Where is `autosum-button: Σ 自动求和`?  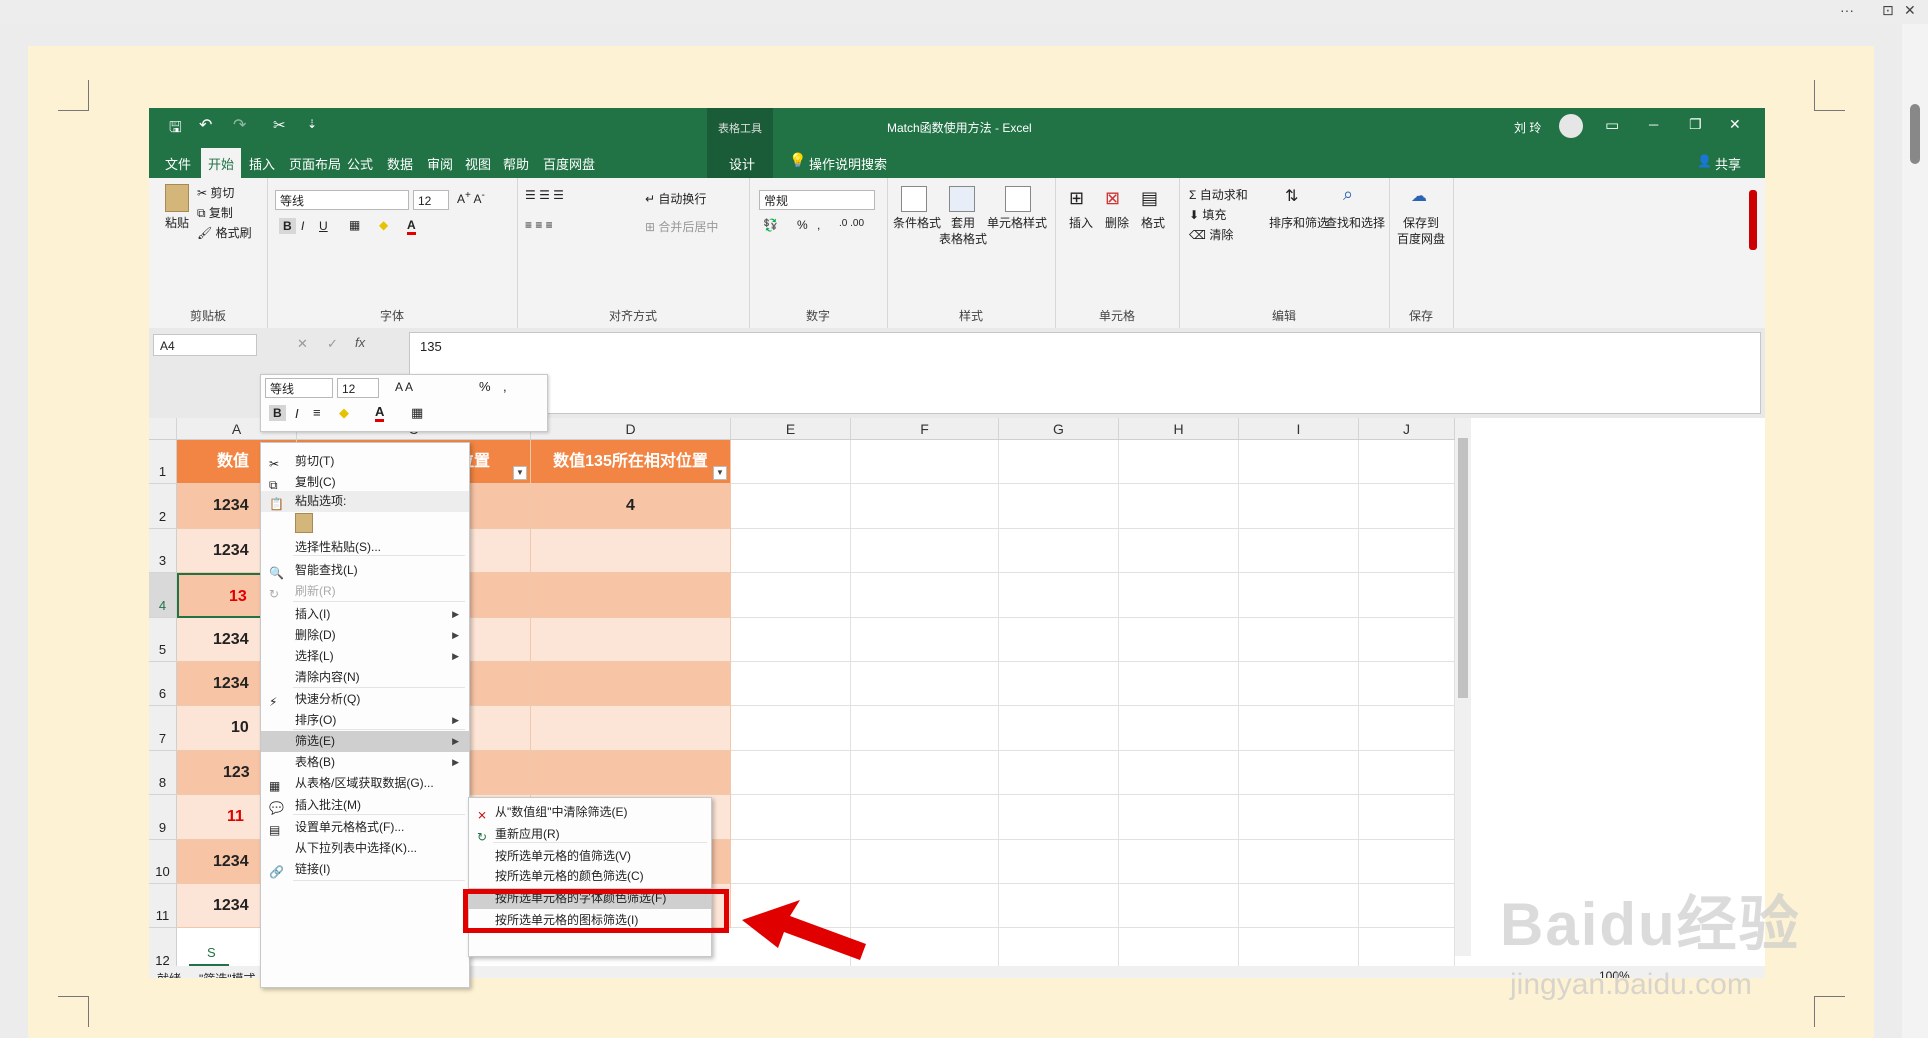
autosum-button: Σ 自动求和 is located at coordinates (1218, 194).